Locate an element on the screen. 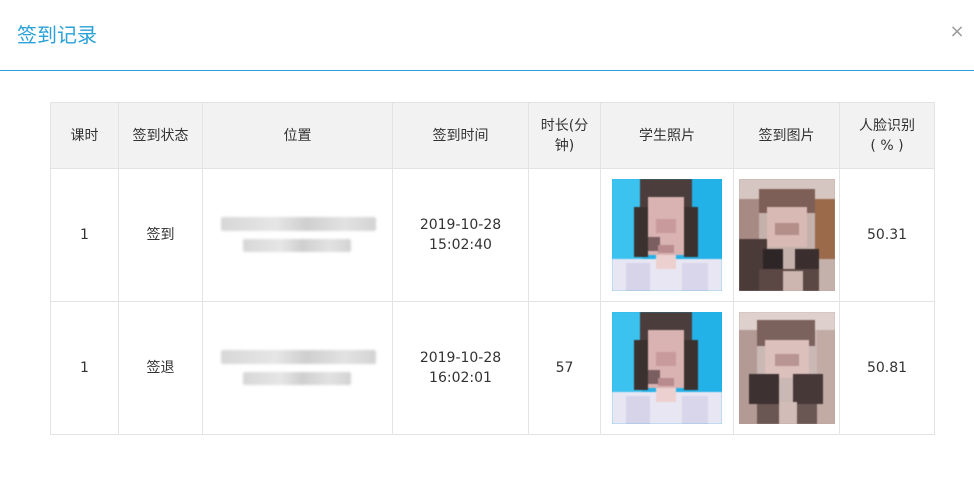 The width and height of the screenshot is (974, 491). dialog-header: 签到记录 × is located at coordinates (487, 35).